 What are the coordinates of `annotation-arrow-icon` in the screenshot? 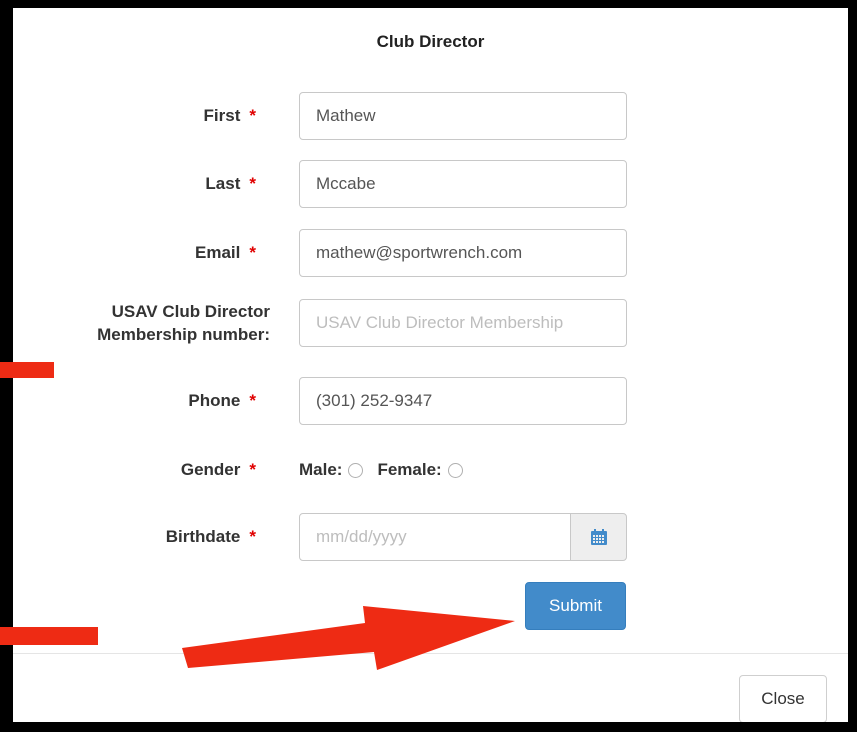 It's located at (348, 638).